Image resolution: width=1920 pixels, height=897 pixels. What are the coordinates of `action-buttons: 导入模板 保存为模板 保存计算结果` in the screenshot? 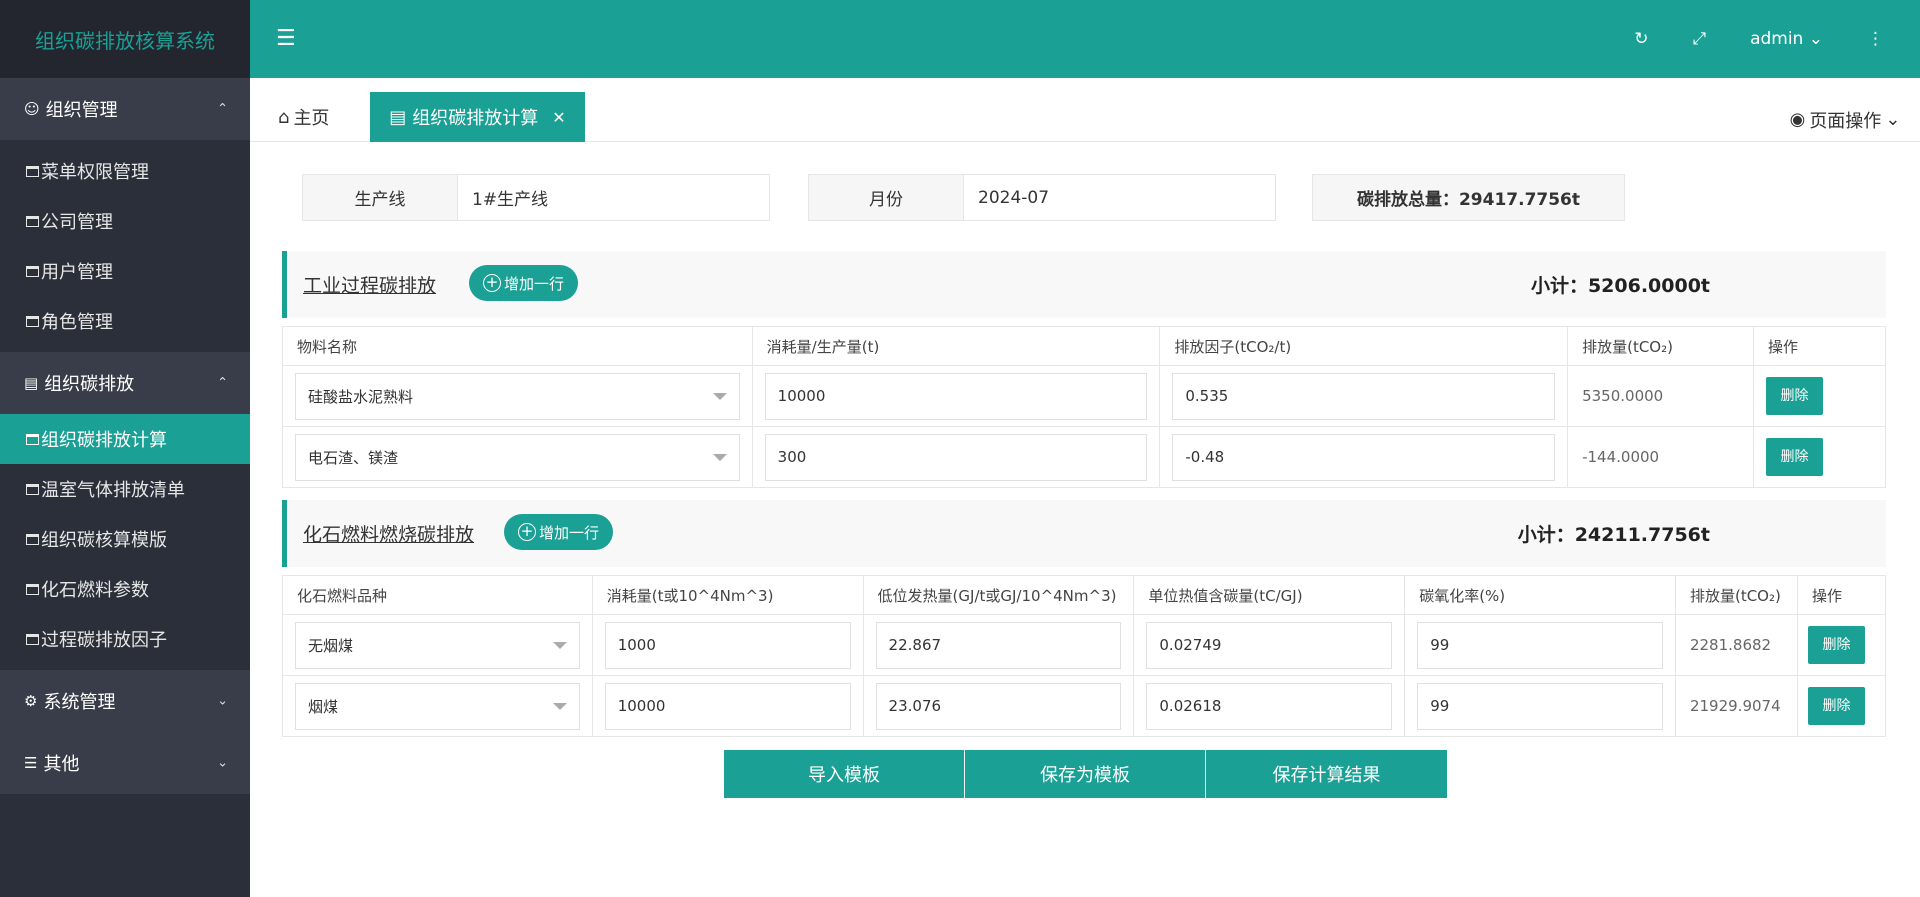 It's located at (1085, 774).